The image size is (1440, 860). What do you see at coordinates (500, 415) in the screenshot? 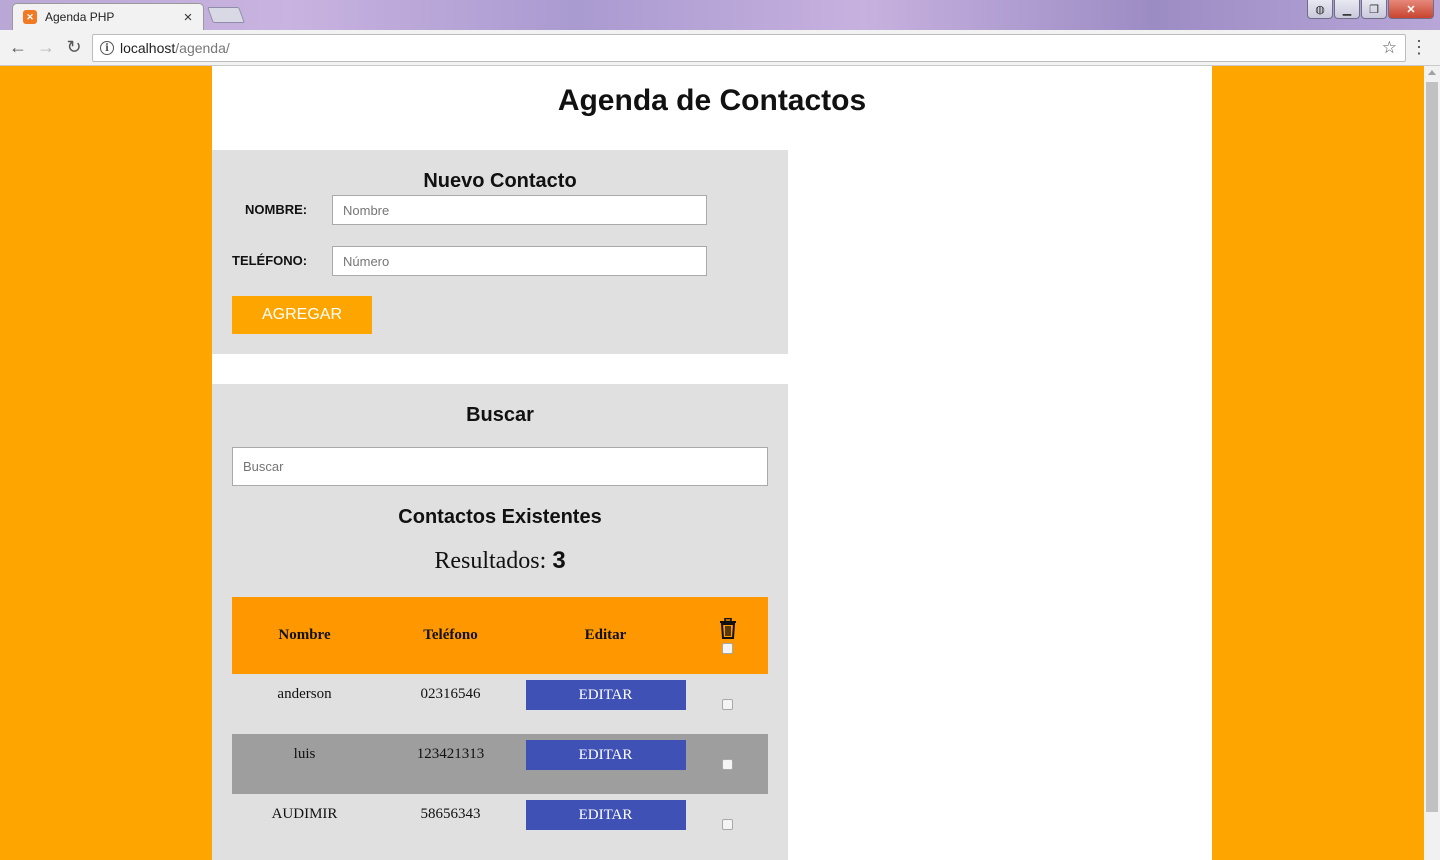
I see `search-heading: Buscar` at bounding box center [500, 415].